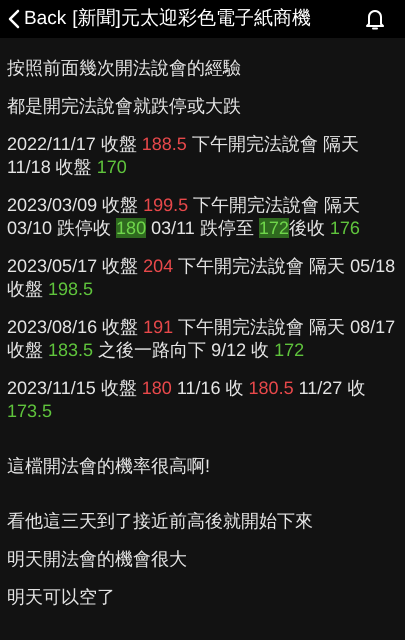 The image size is (405, 640). I want to click on back-icon, so click(14, 19).